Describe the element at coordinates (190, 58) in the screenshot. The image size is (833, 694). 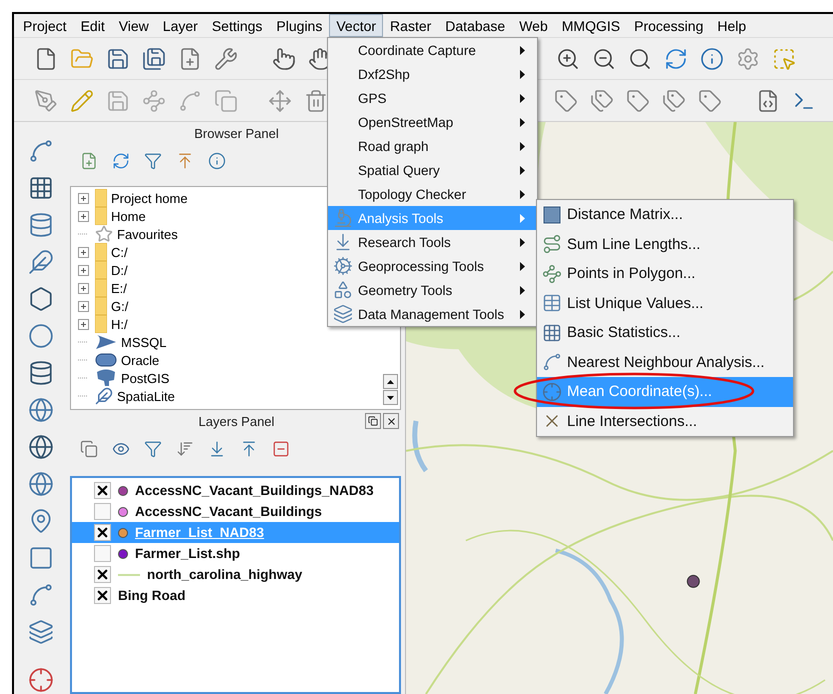
I see `new-layout-icon` at that location.